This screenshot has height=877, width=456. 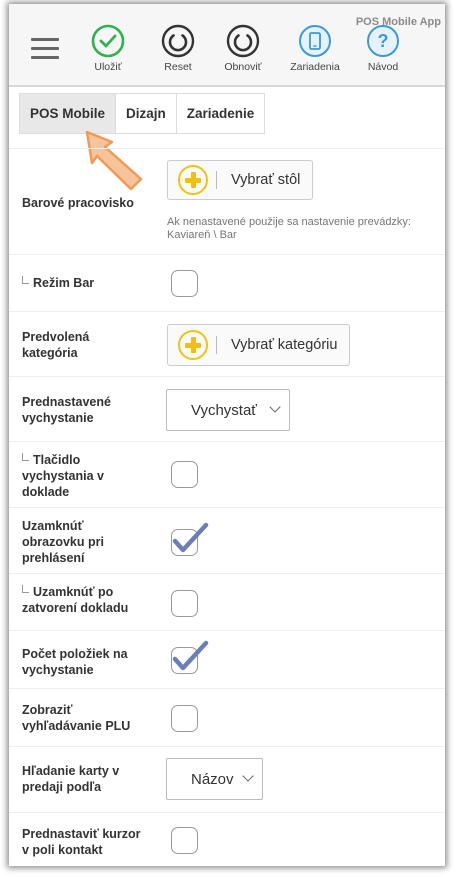 I want to click on setting-label: Hľadanie karty v predaji podľa, so click(x=71, y=779).